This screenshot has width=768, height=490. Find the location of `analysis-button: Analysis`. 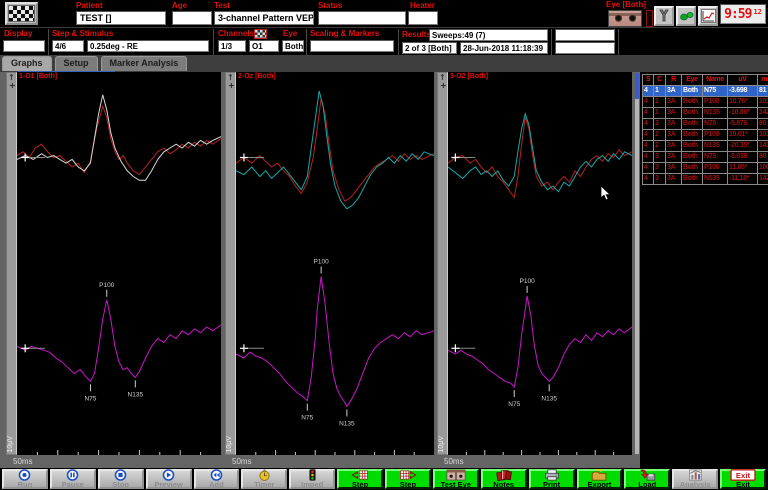

analysis-button: Analysis is located at coordinates (695, 479).